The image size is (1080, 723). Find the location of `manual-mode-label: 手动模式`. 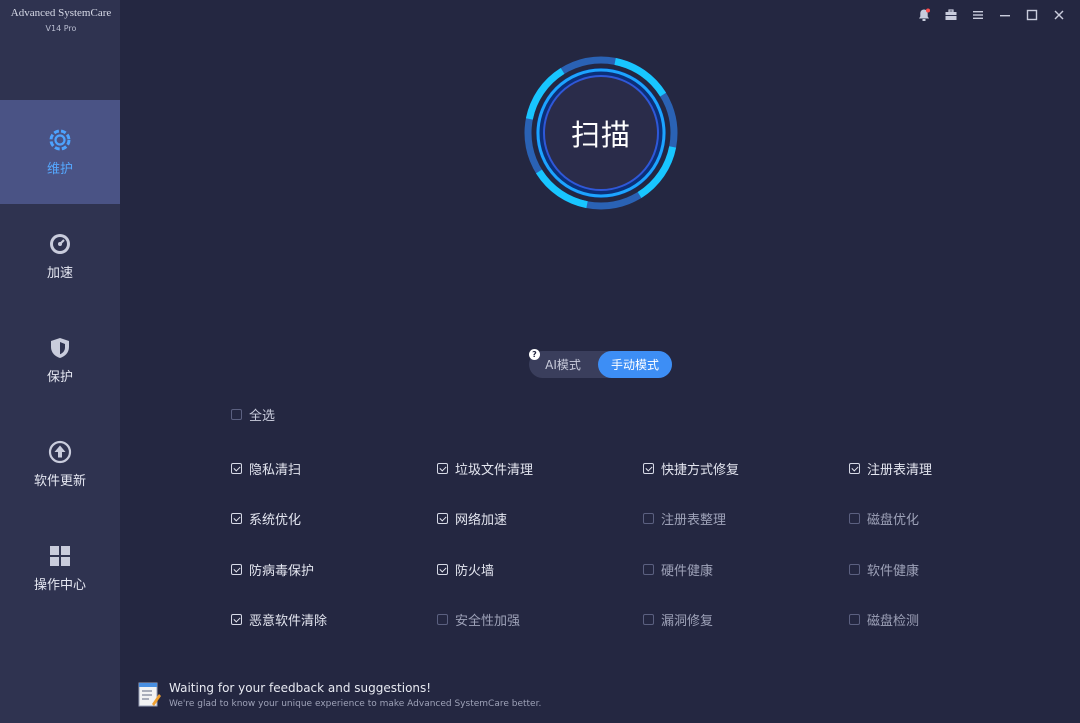

manual-mode-label: 手动模式 is located at coordinates (634, 365).